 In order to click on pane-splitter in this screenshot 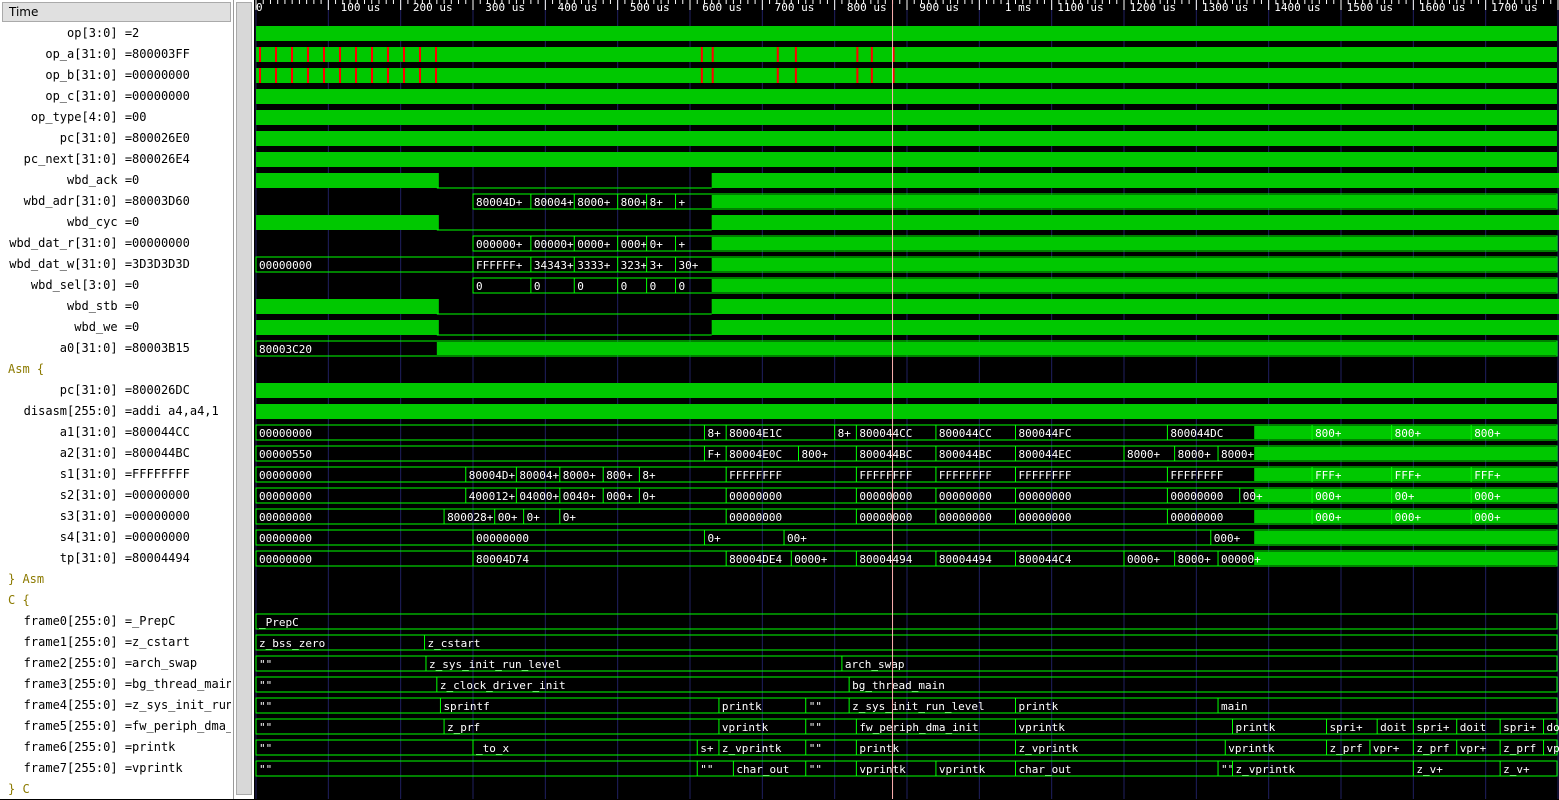, I will do `click(243, 399)`.